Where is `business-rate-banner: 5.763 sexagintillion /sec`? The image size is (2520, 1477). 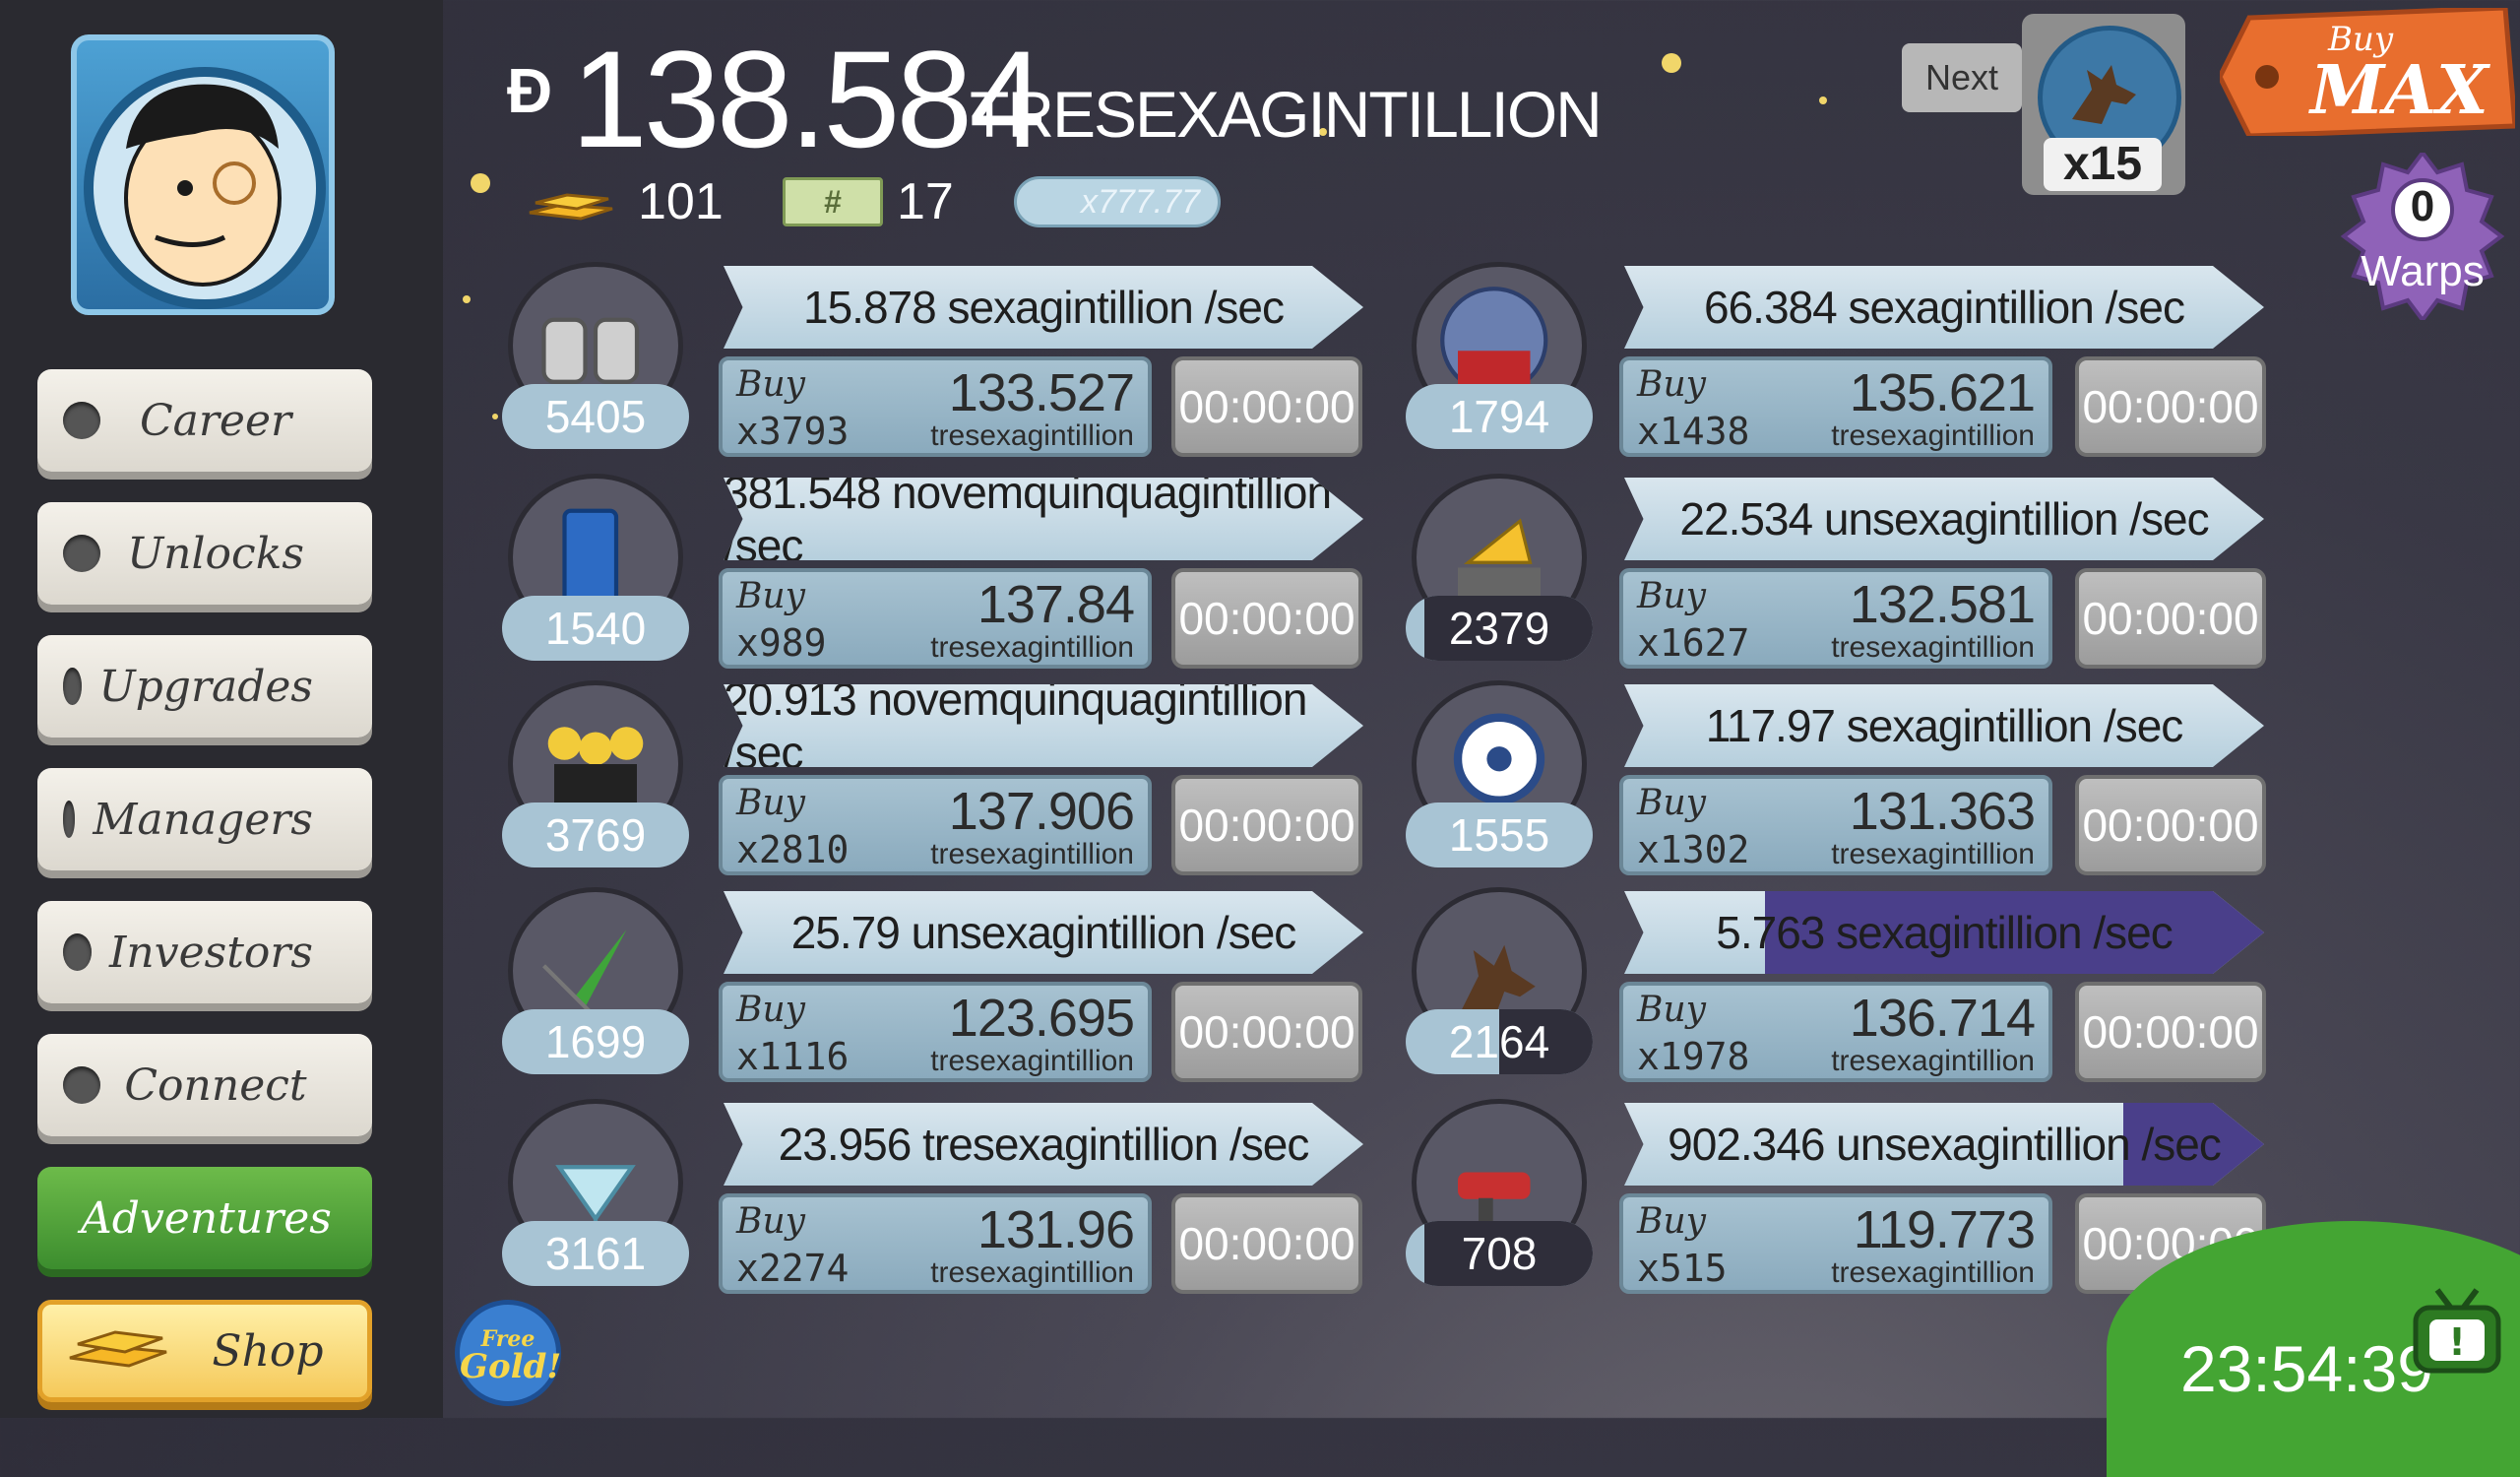
business-rate-banner: 5.763 sexagintillion /sec is located at coordinates (1944, 933).